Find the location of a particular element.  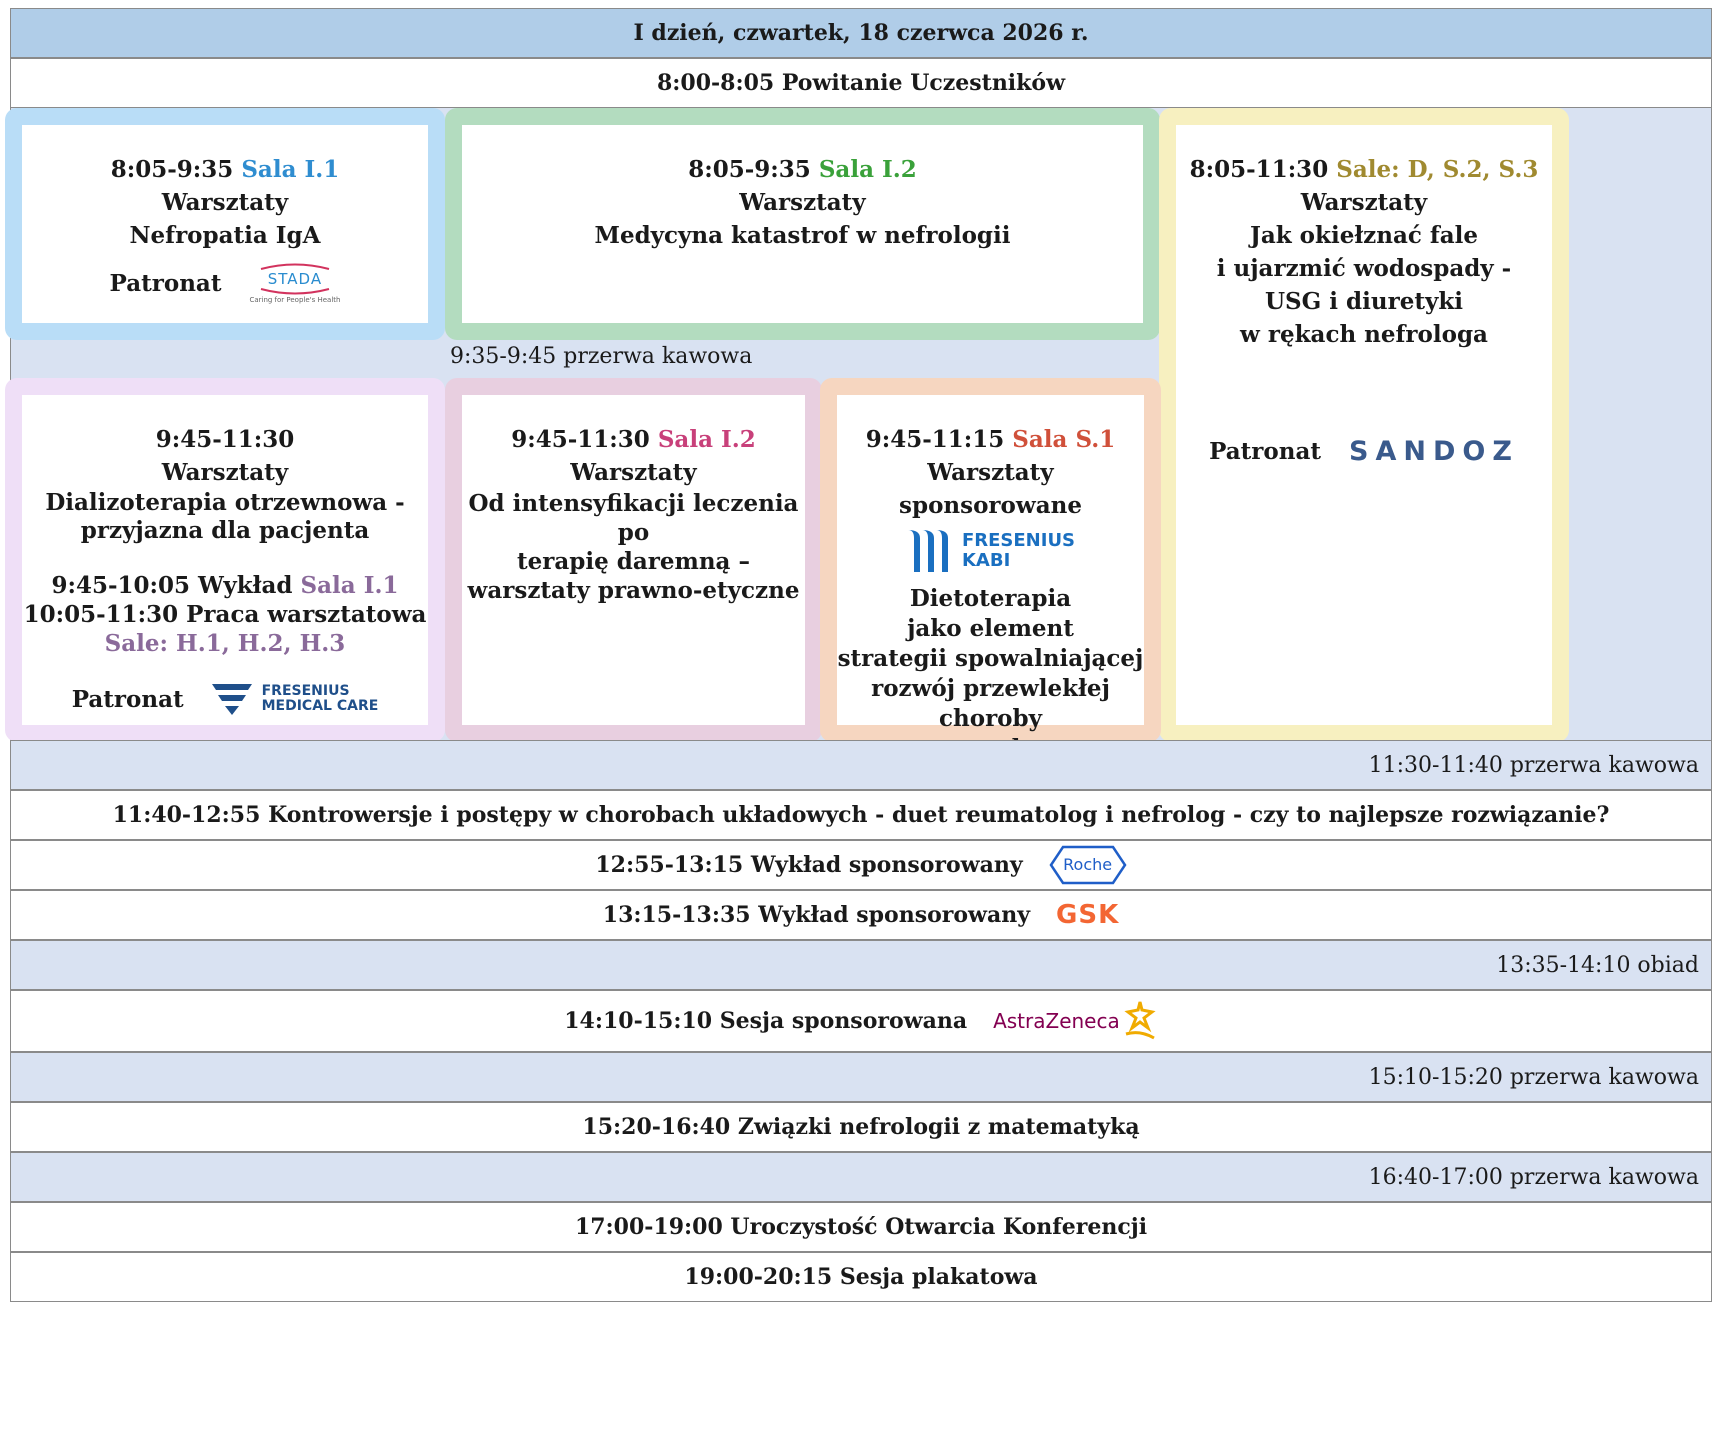

astrazeneca-logo: AstraZeneca is located at coordinates (1075, 1021).